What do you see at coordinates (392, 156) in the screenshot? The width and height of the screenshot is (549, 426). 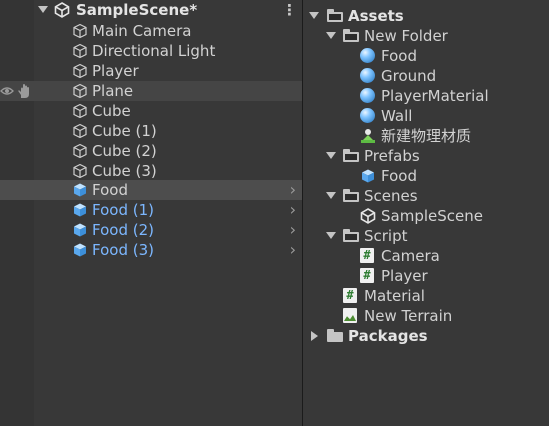 I see `folder-label: Prefabs` at bounding box center [392, 156].